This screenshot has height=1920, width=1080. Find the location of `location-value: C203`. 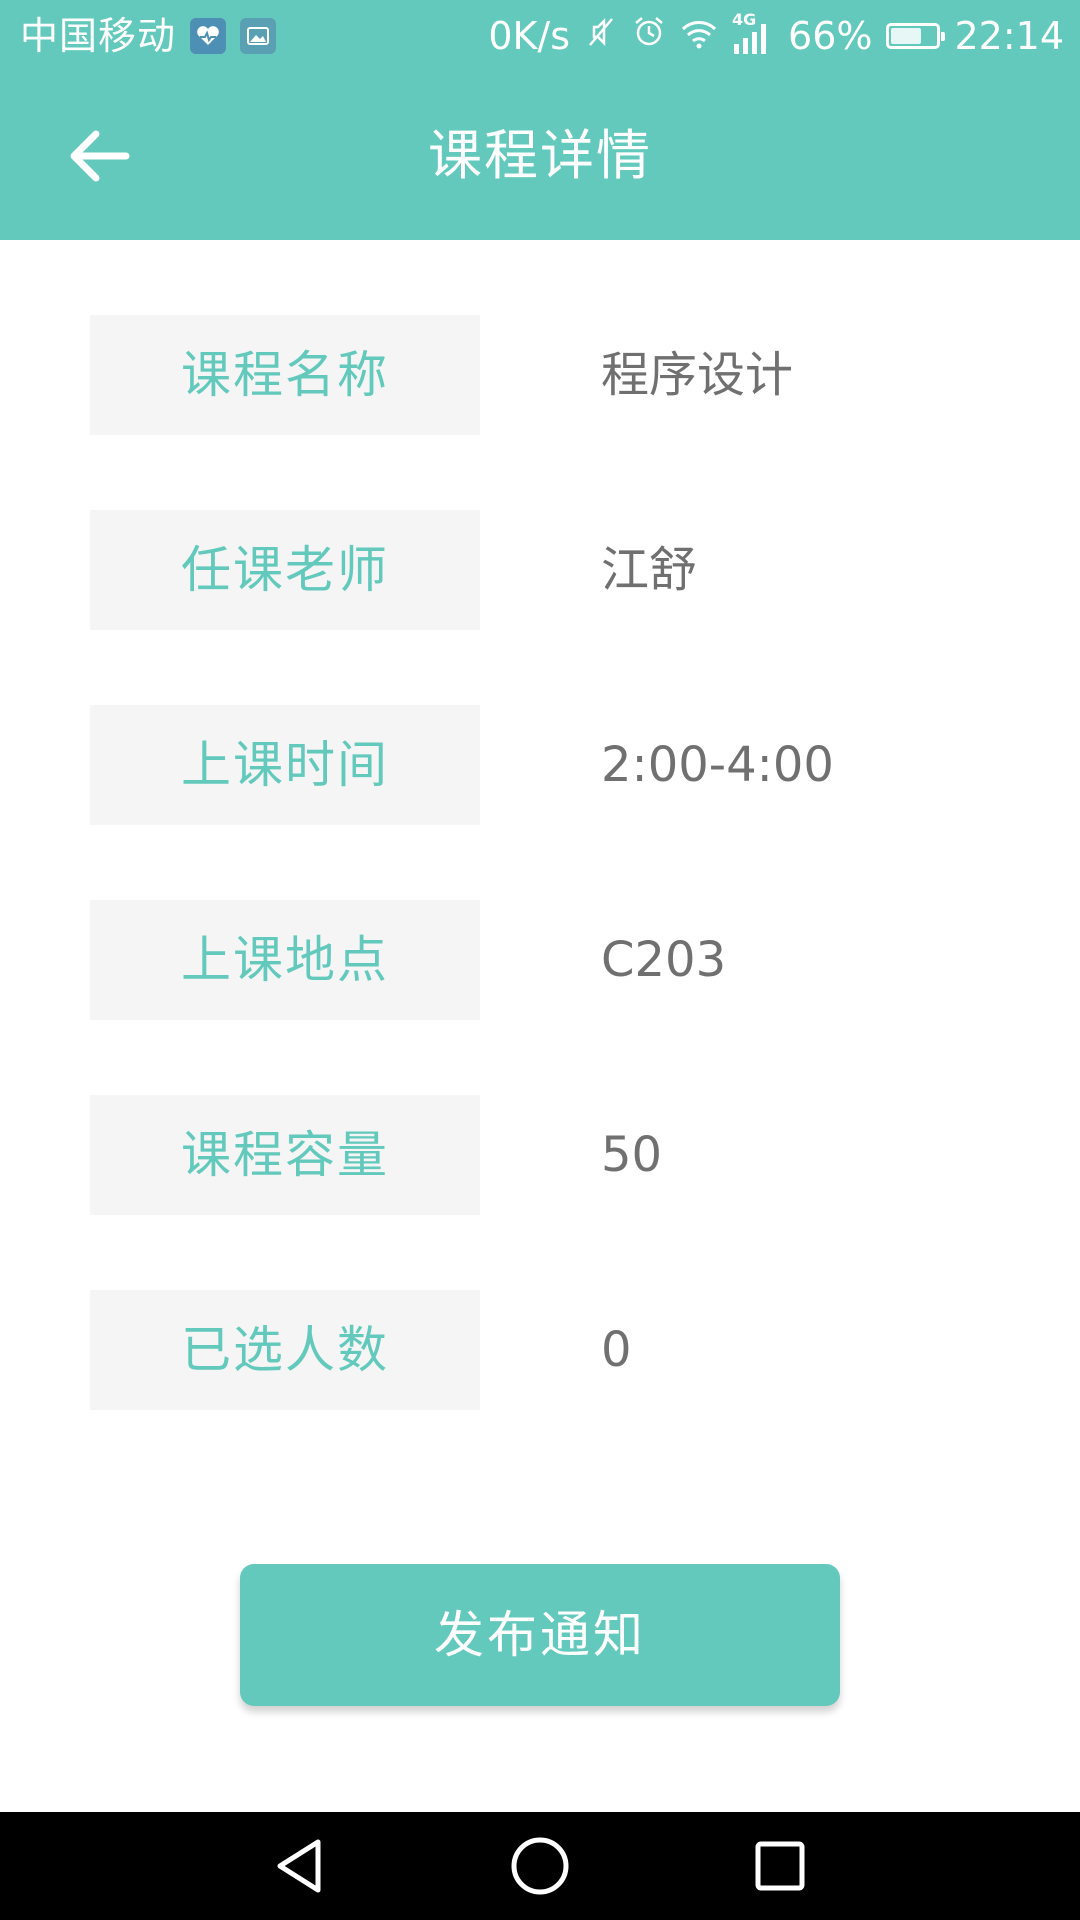

location-value: C203 is located at coordinates (664, 960).